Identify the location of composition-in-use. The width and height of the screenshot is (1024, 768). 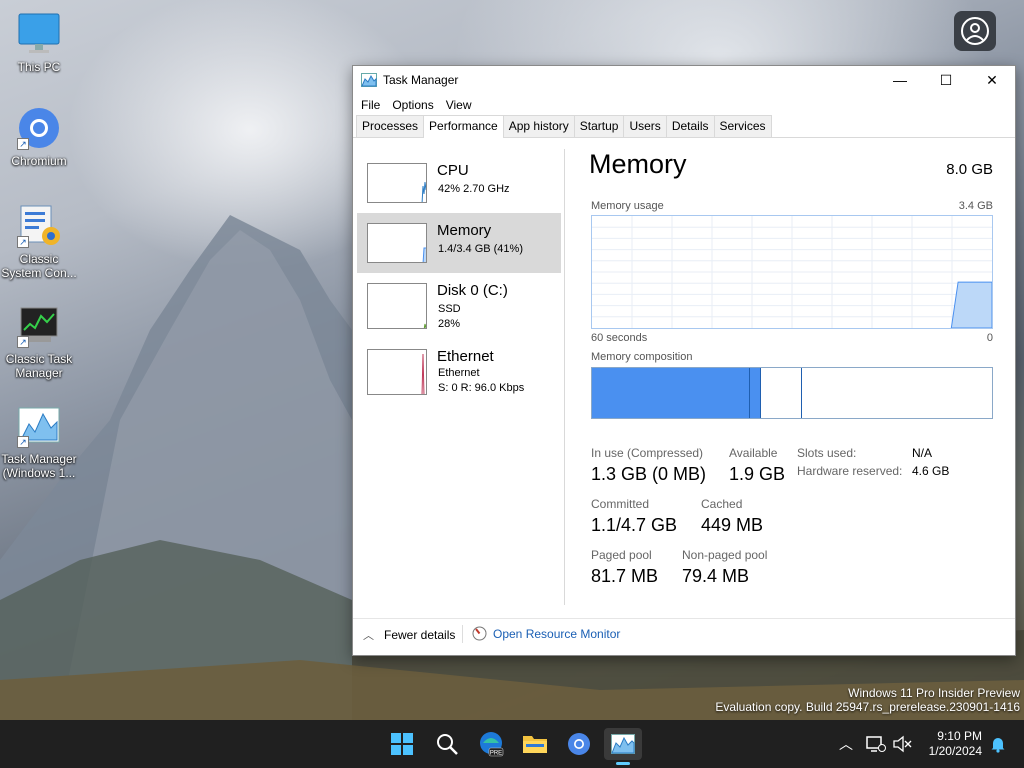
(671, 393).